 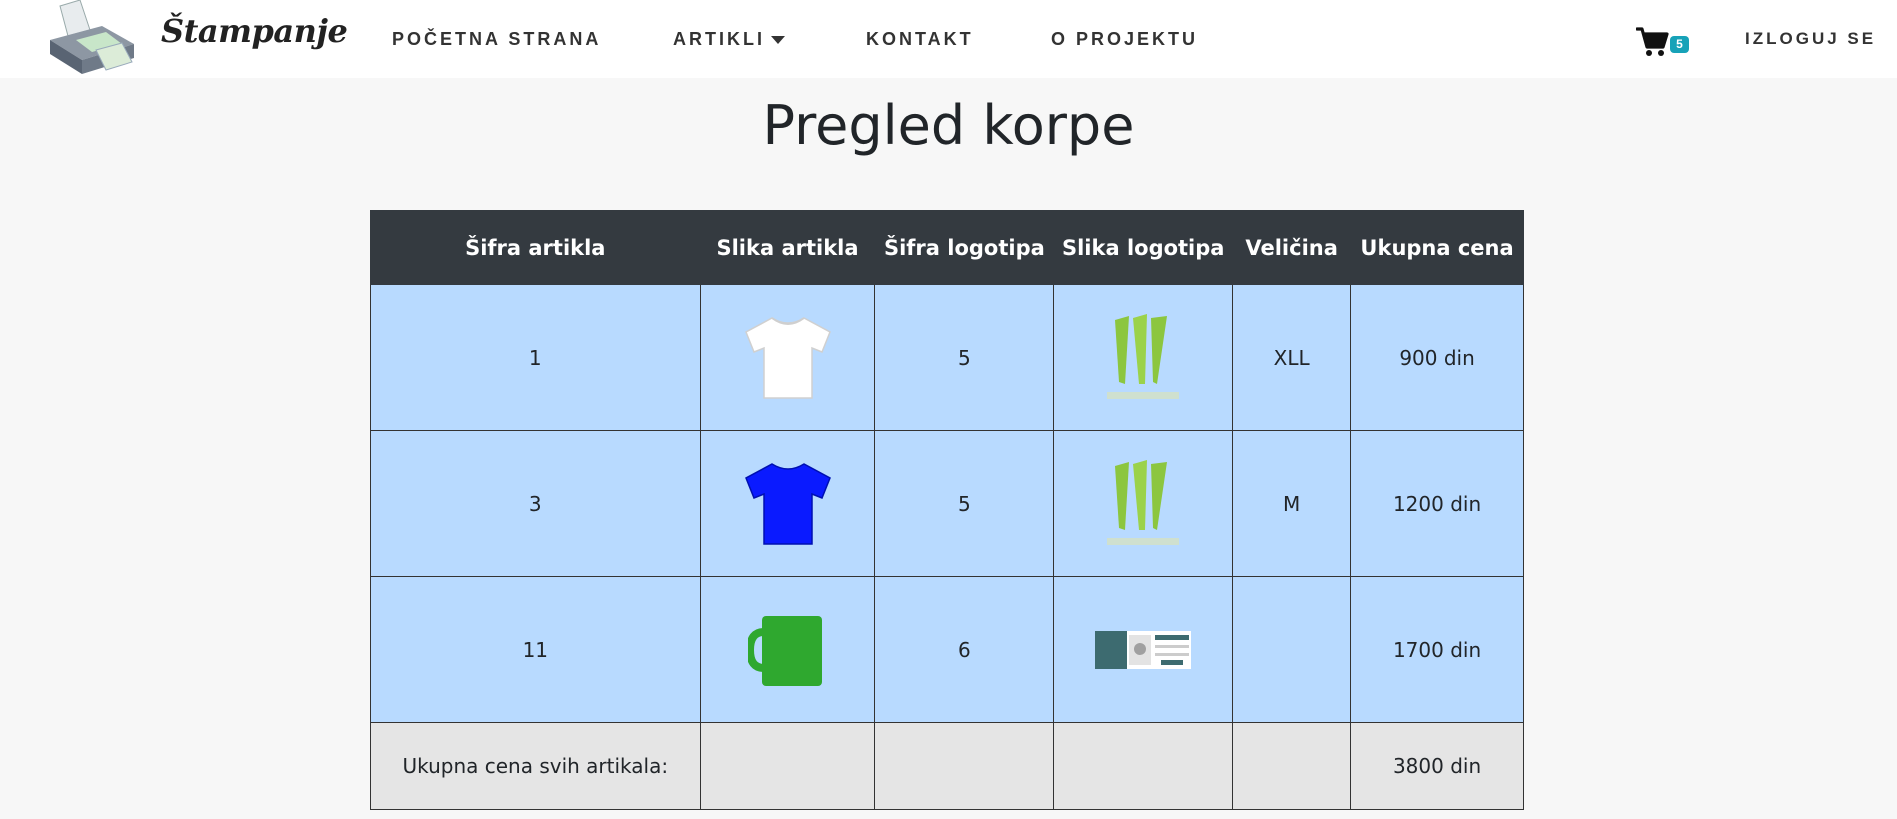 What do you see at coordinates (778, 40) in the screenshot?
I see `caret-down-icon` at bounding box center [778, 40].